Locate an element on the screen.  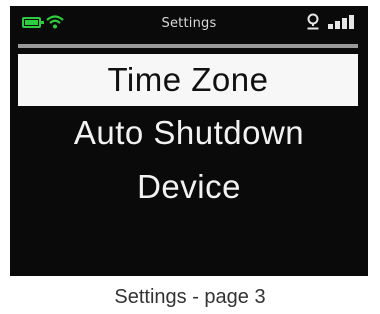
menu-item-time-zone: Time Zone is located at coordinates (188, 80).